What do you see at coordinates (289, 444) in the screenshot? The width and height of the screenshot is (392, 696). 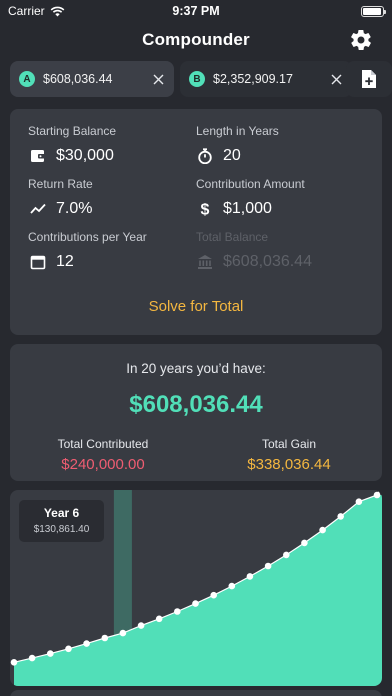 I see `total-gain-label: Total Gain` at bounding box center [289, 444].